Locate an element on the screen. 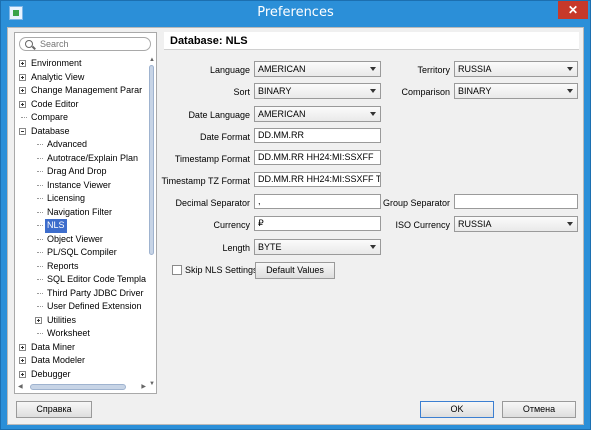 This screenshot has width=591, height=430. iso-currency-select: RUSSIA is located at coordinates (516, 224).